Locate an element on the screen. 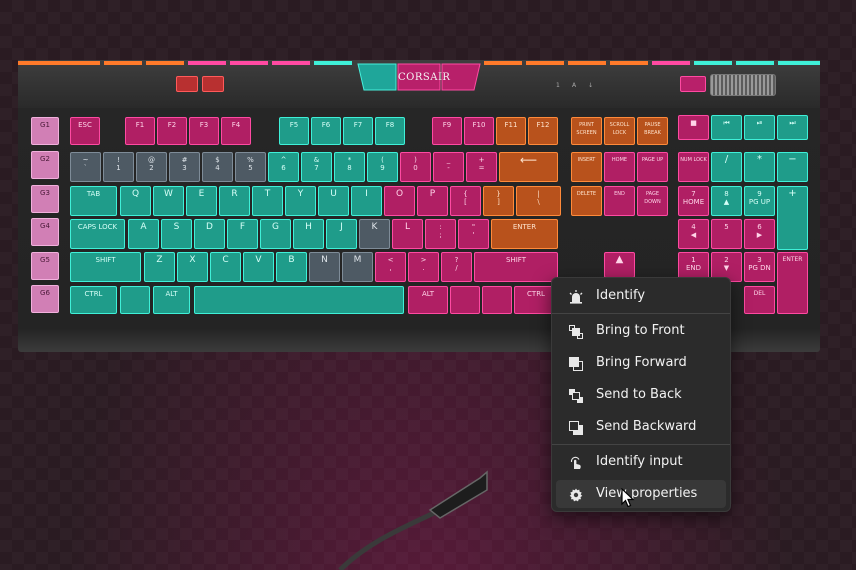 This screenshot has height=570, width=856. key-row-a-5: H is located at coordinates (308, 234).